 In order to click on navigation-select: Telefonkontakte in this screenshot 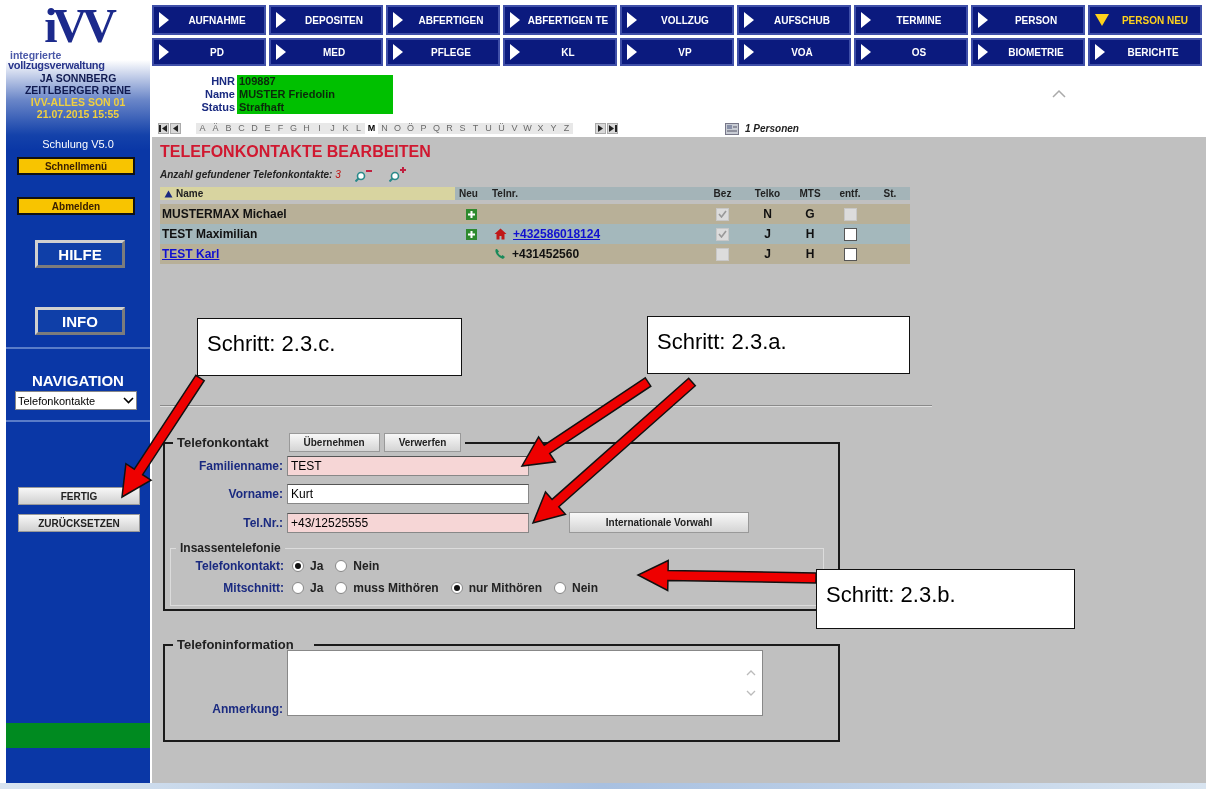, I will do `click(76, 400)`.